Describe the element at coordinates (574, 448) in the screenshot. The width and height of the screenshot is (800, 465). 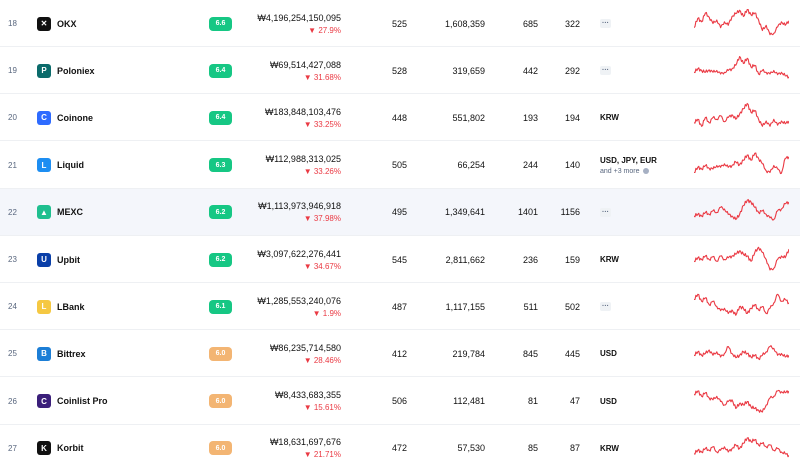
I see `metric-cell-4: 87` at that location.